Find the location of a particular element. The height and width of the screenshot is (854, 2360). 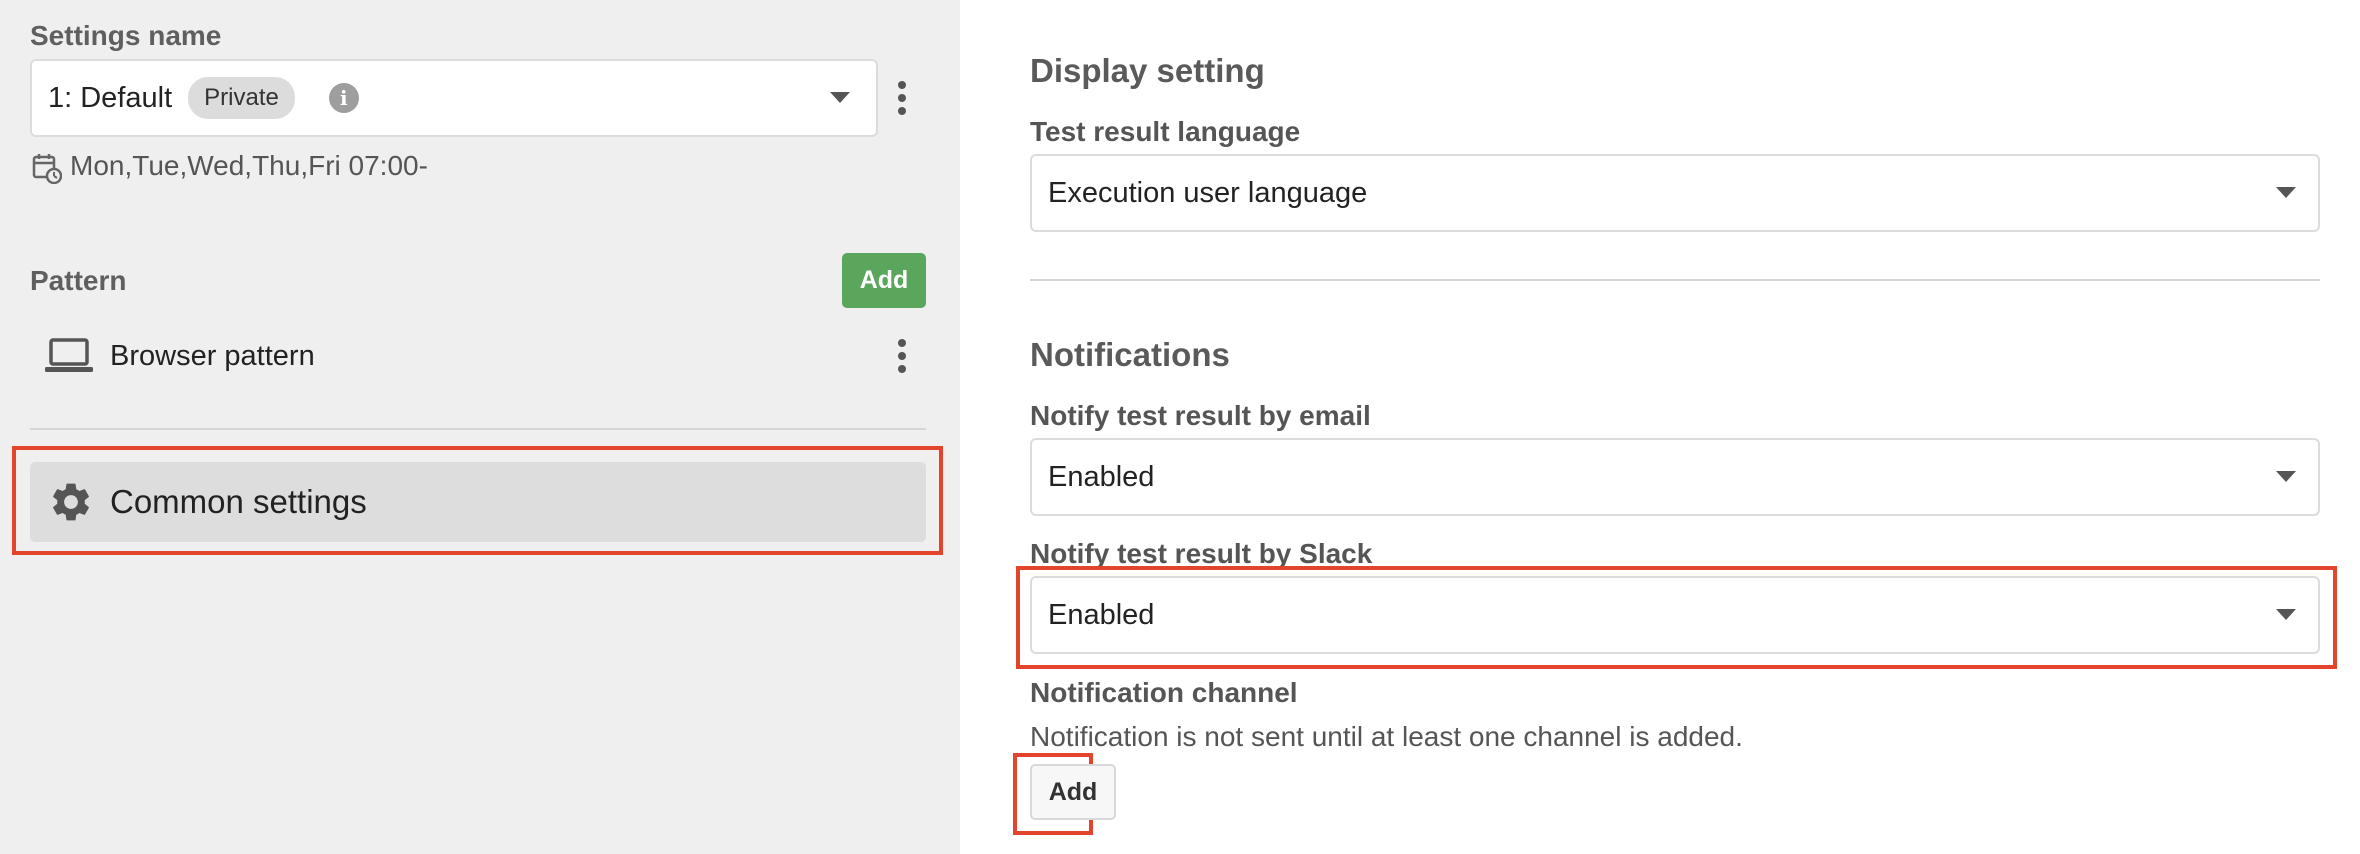

pattern-item-label: Browser pattern is located at coordinates (212, 356).